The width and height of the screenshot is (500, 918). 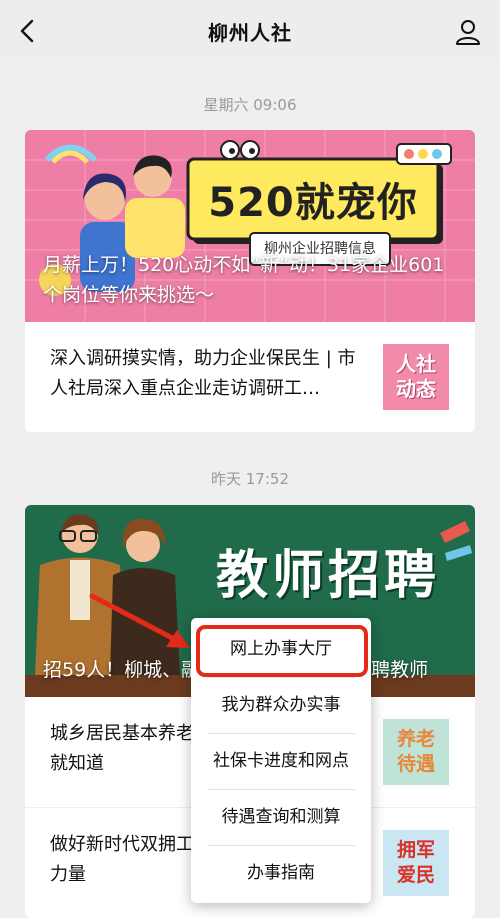 I want to click on menu-item-benefit-query: 待遇查询和测算, so click(x=281, y=817).